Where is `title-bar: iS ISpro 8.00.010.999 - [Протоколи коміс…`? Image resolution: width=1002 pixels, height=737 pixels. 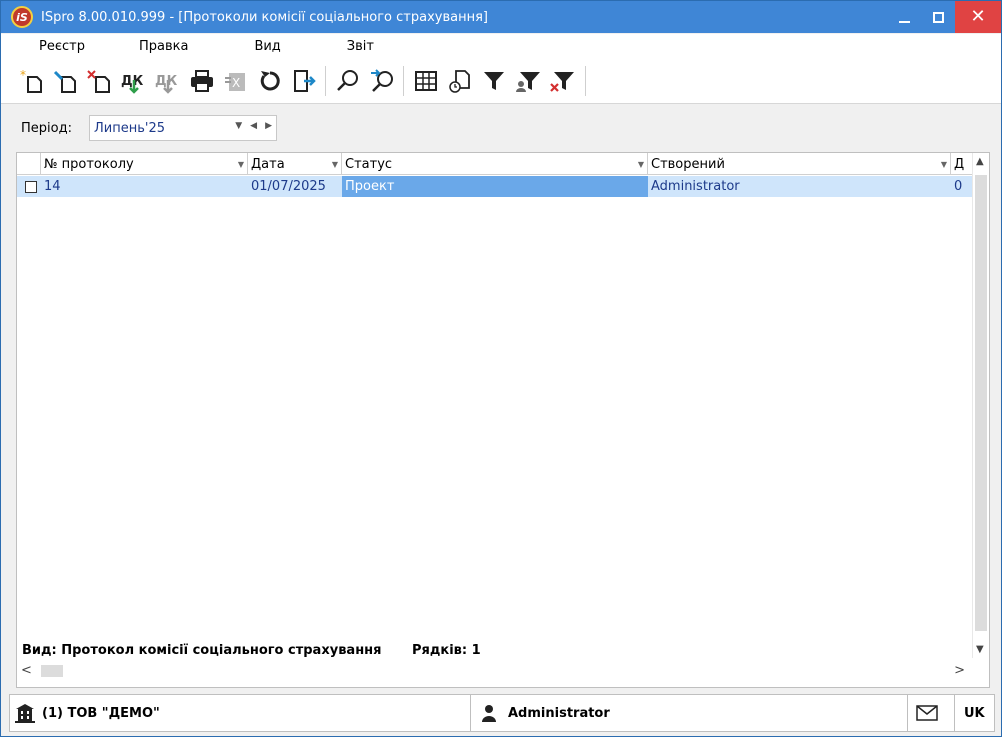 title-bar: iS ISpro 8.00.010.999 - [Протоколи коміс… is located at coordinates (501, 17).